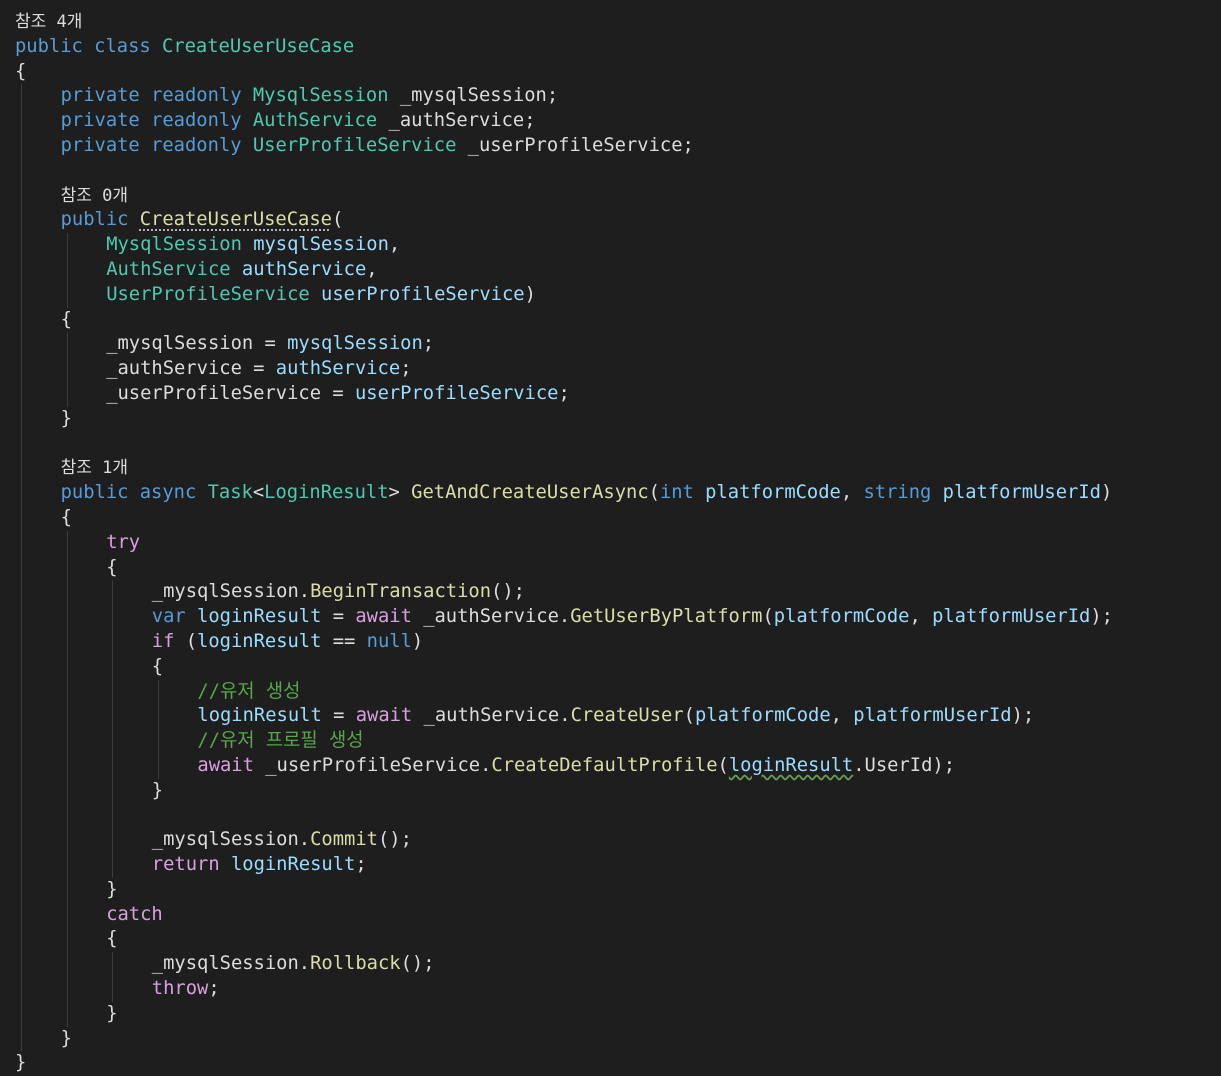  What do you see at coordinates (618, 22) in the screenshot?
I see `codelens-reference-count: 참조 4개` at bounding box center [618, 22].